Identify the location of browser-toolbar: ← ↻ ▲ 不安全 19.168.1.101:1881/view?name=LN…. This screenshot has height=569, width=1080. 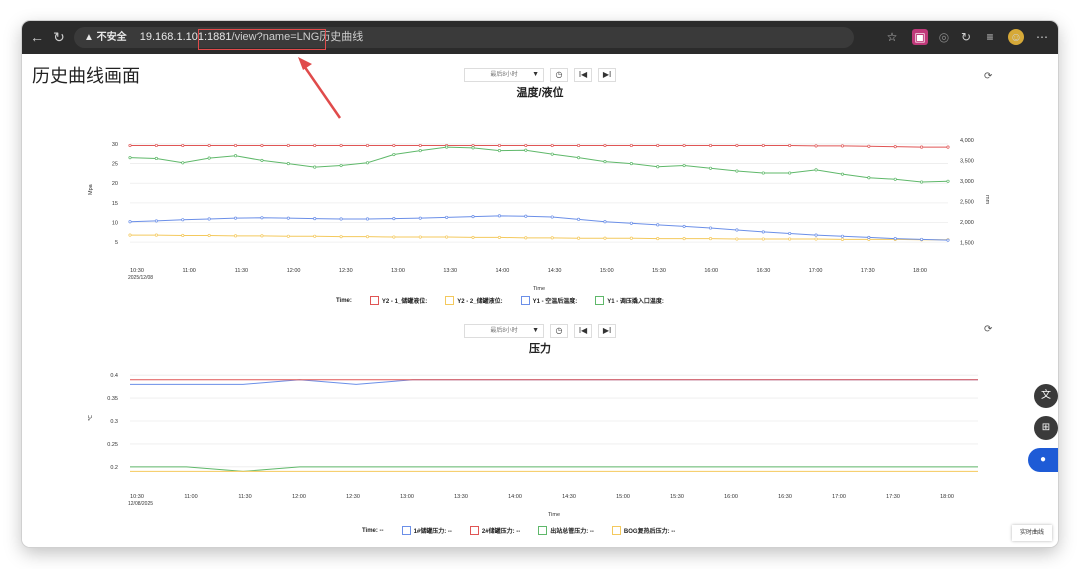
(540, 37).